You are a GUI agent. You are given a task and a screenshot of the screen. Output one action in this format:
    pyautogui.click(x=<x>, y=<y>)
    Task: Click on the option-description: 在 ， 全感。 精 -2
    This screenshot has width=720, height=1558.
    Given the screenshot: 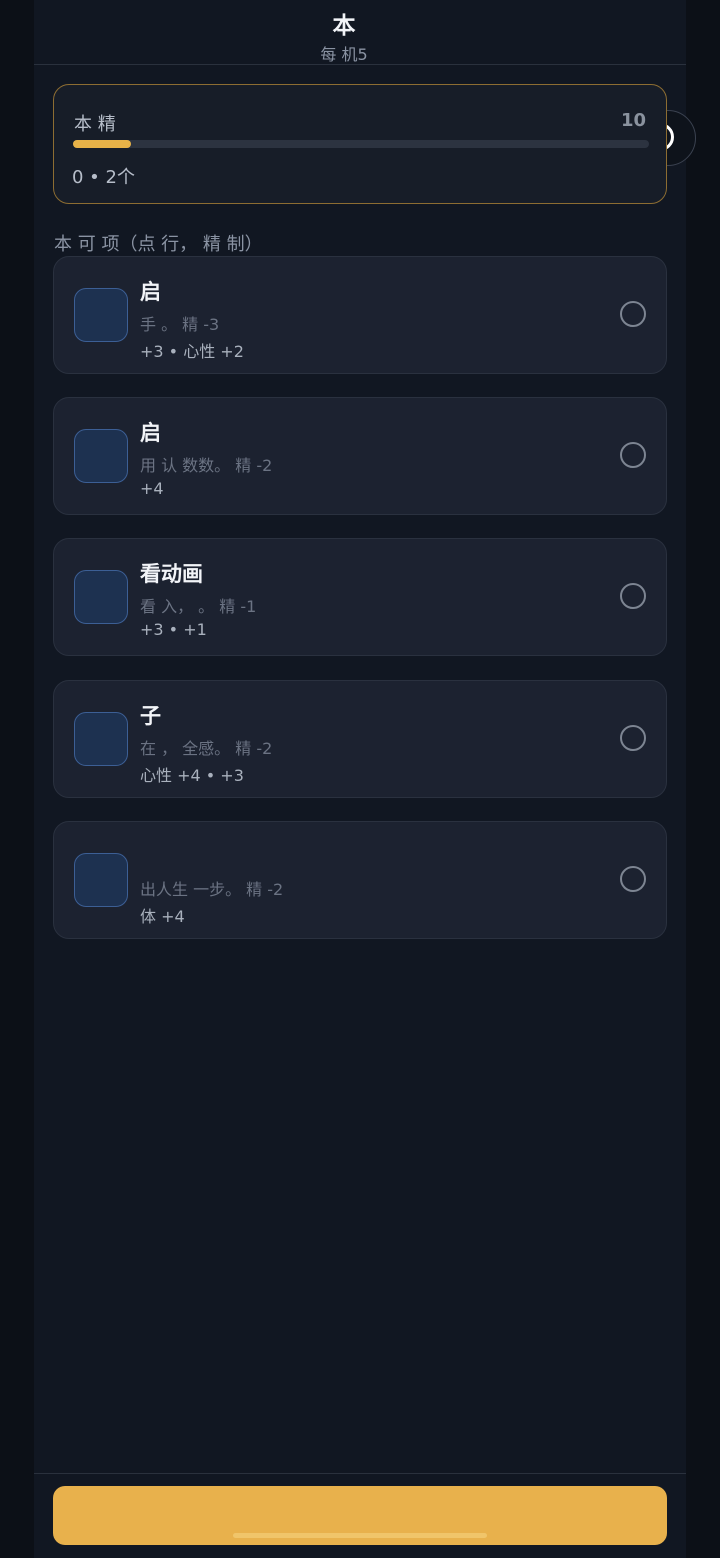 What is the action you would take?
    pyautogui.click(x=206, y=748)
    